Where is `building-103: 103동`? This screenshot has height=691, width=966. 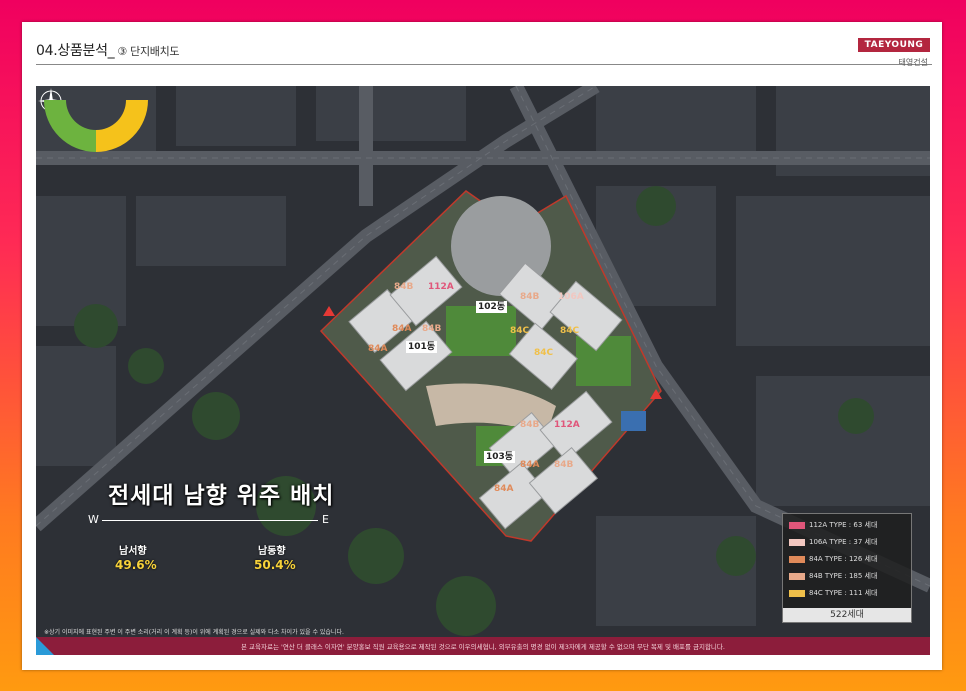 building-103: 103동 is located at coordinates (500, 457).